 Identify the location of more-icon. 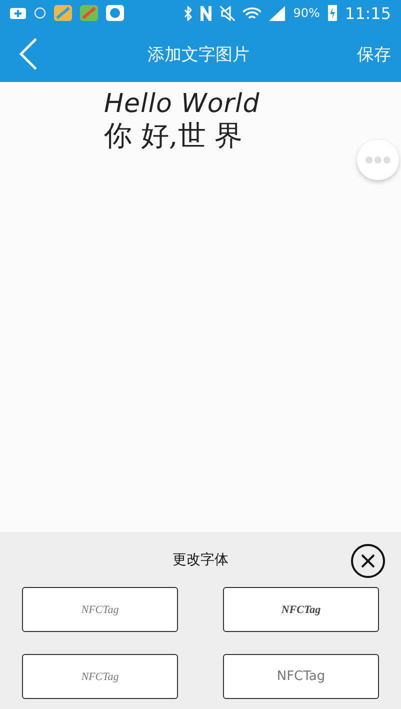
(378, 160).